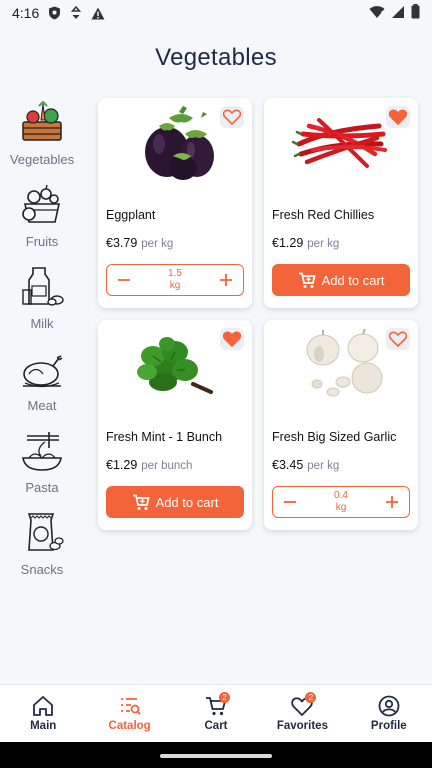  I want to click on sidebar-item-label: Vegetables, so click(42, 159).